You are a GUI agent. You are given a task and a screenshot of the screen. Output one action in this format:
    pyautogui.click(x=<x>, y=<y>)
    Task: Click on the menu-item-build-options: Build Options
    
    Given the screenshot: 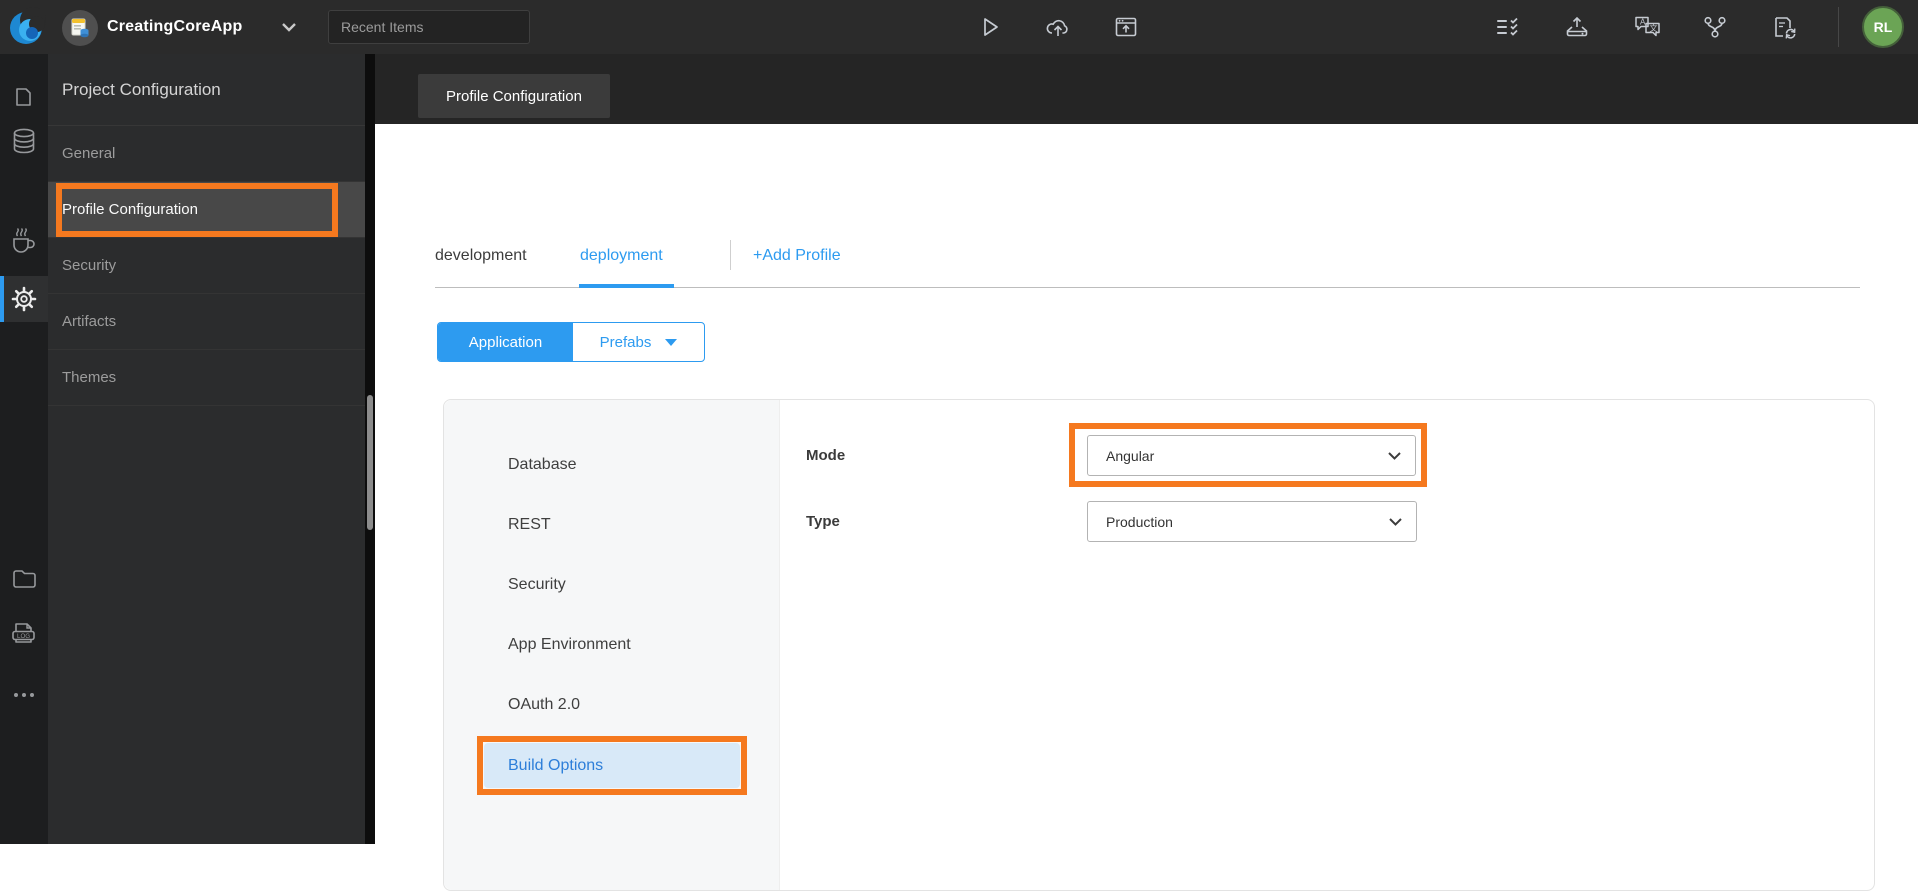 What is the action you would take?
    pyautogui.click(x=612, y=765)
    